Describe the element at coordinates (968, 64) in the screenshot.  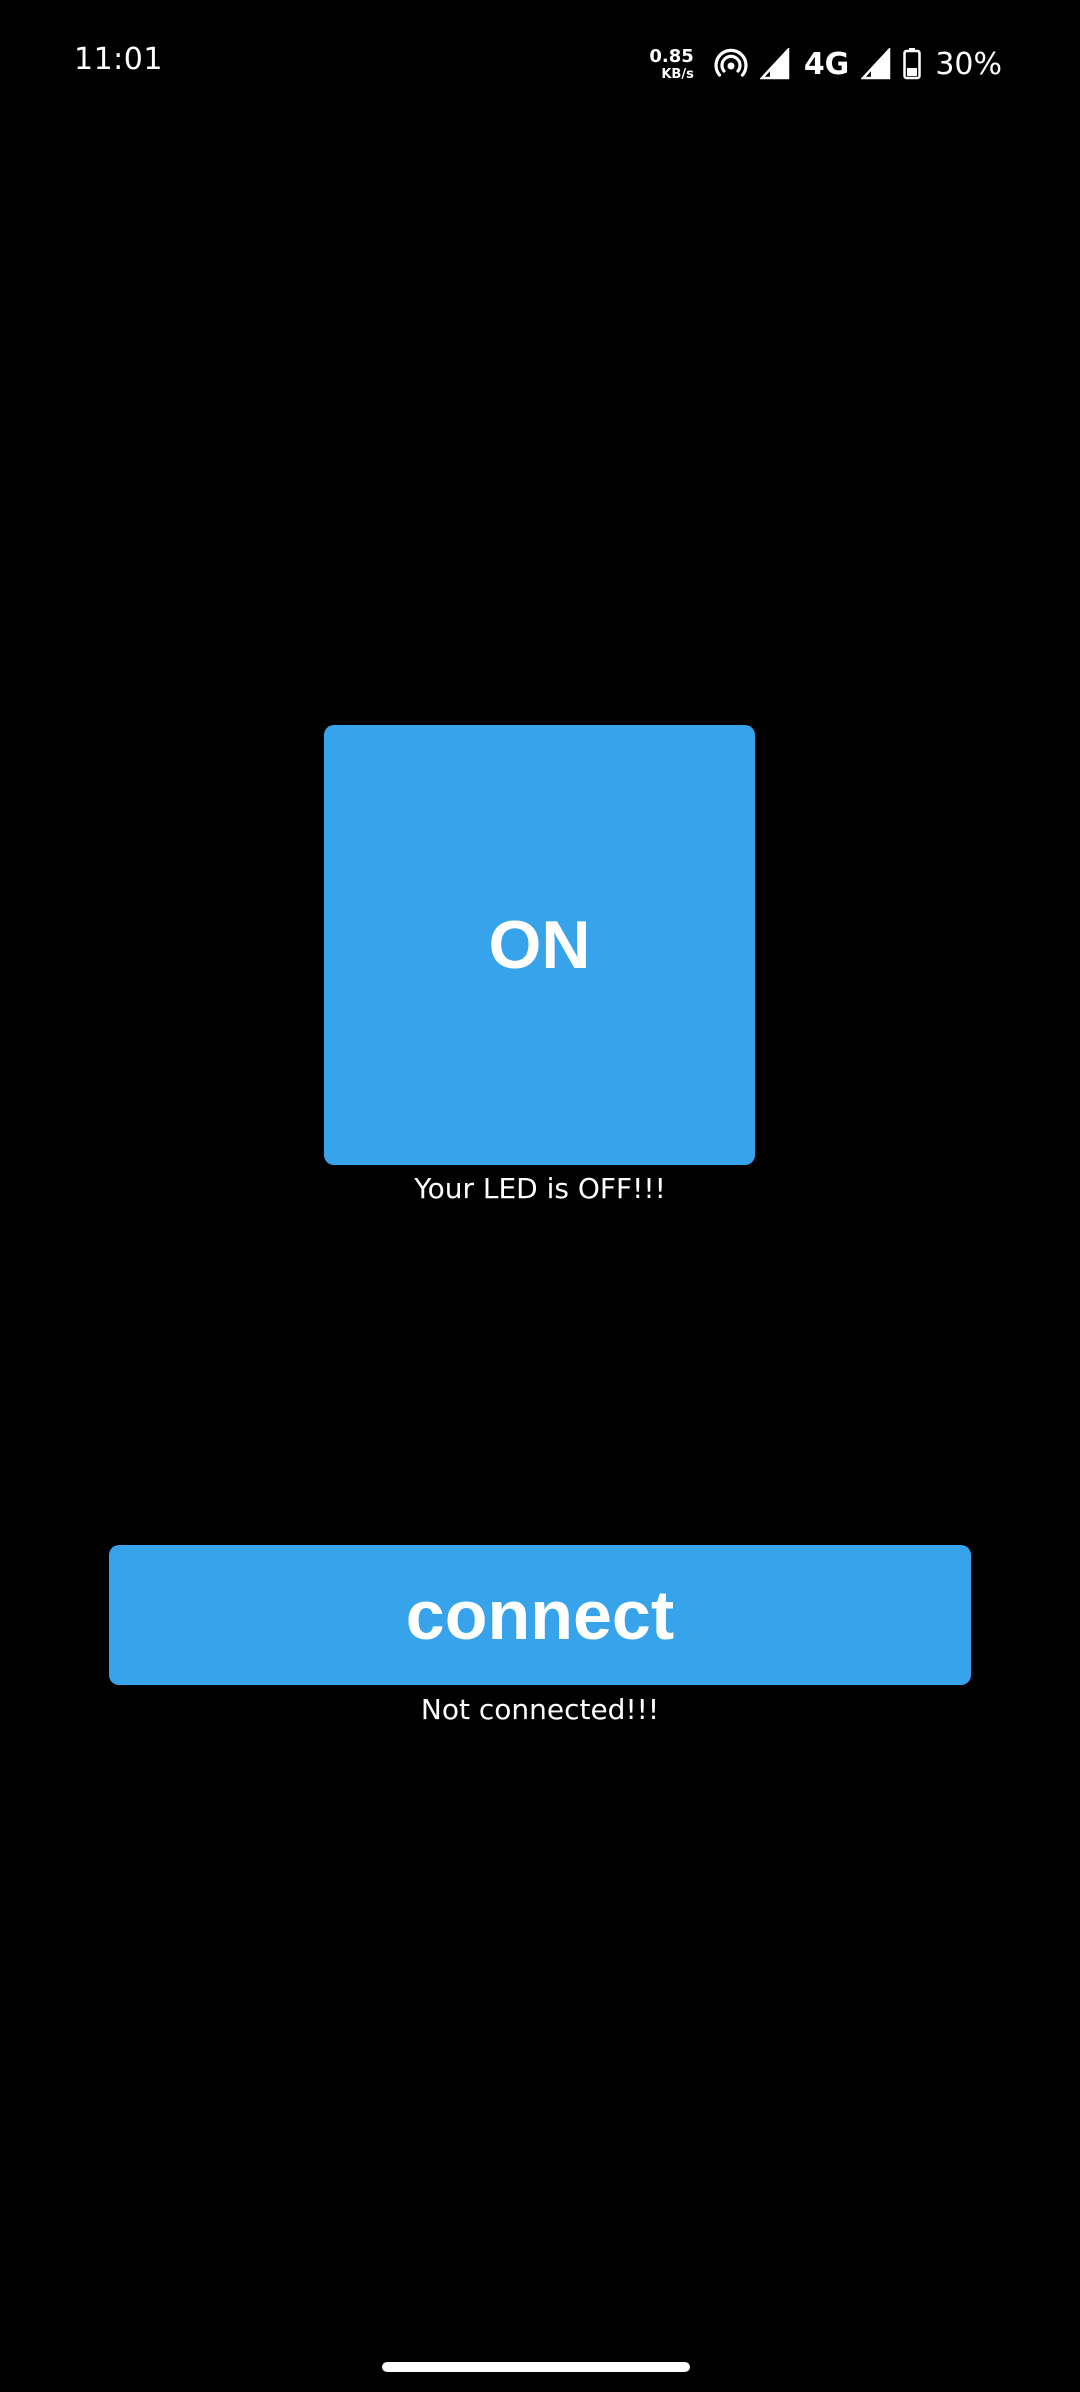
I see `battery-percent: 30%` at that location.